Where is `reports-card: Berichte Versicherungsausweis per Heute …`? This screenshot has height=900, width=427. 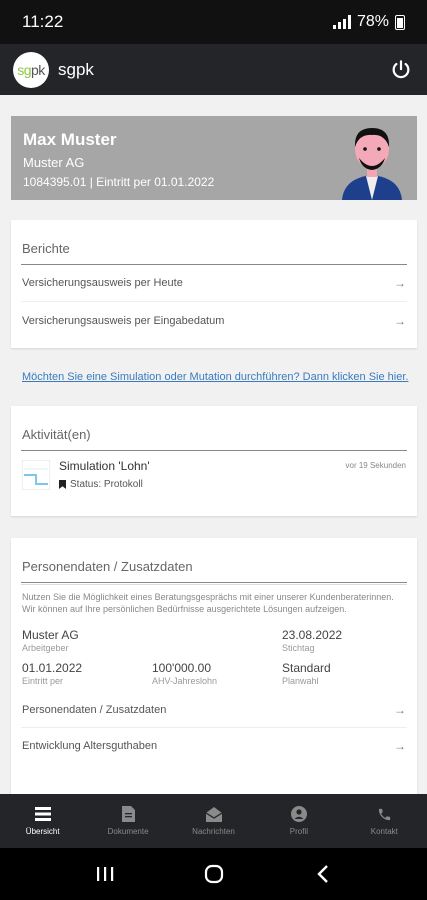 reports-card: Berichte Versicherungsausweis per Heute … is located at coordinates (214, 284).